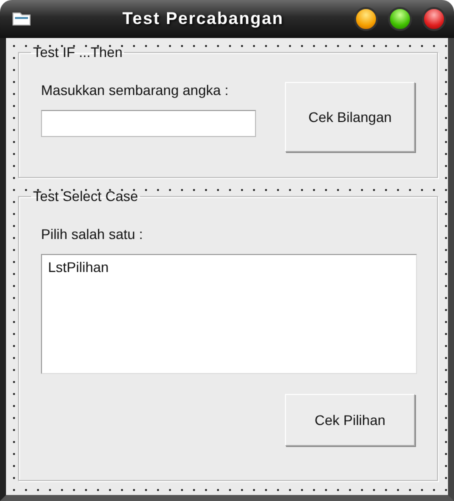  I want to click on number-field, so click(148, 123).